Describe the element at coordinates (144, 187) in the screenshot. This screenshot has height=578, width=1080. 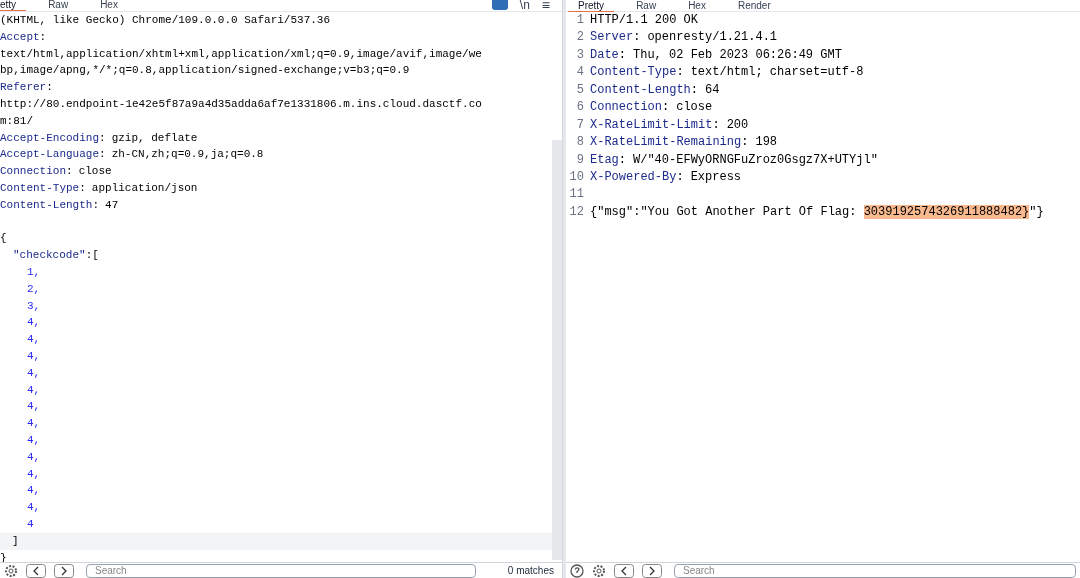
I see `header-value: application/json` at that location.